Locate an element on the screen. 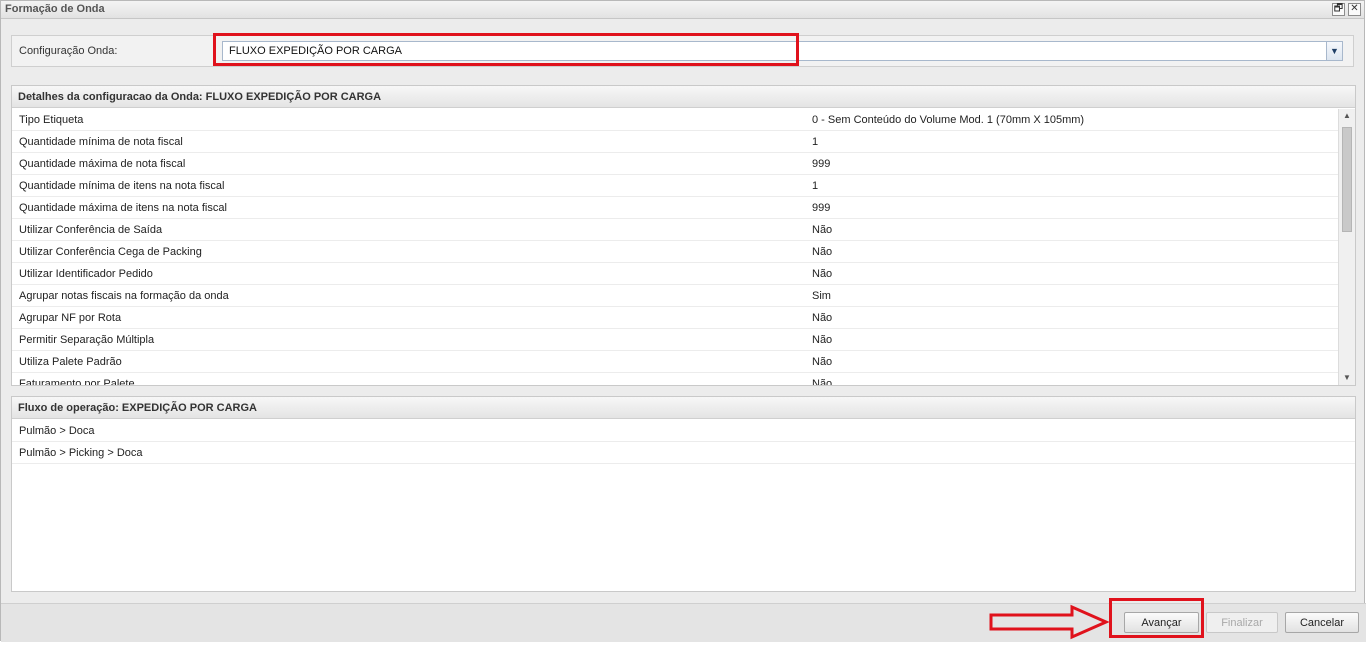  window-titlebar: Formação de Onda 🗗 ✕ is located at coordinates (682, 10).